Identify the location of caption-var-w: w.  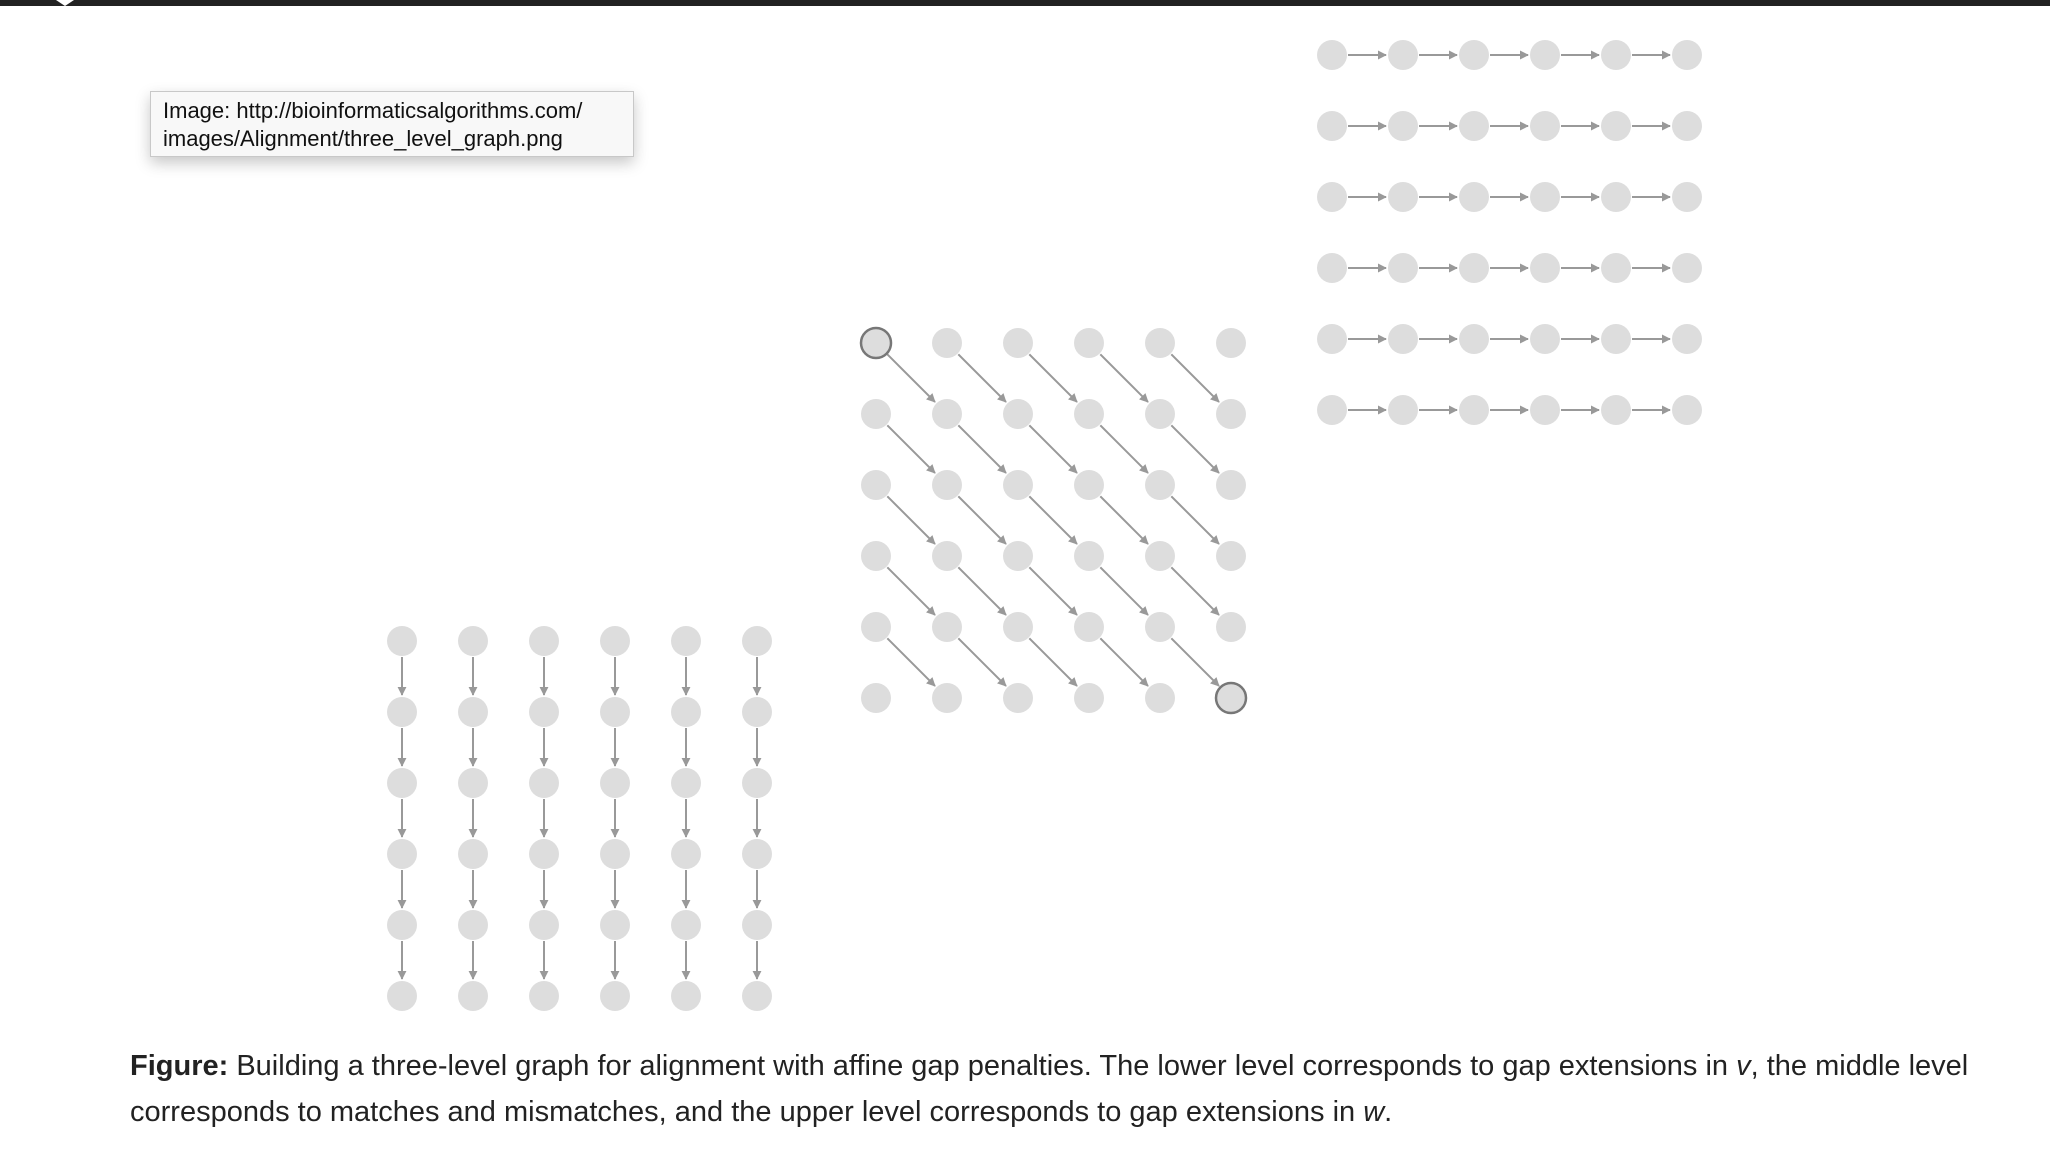
(1374, 1112).